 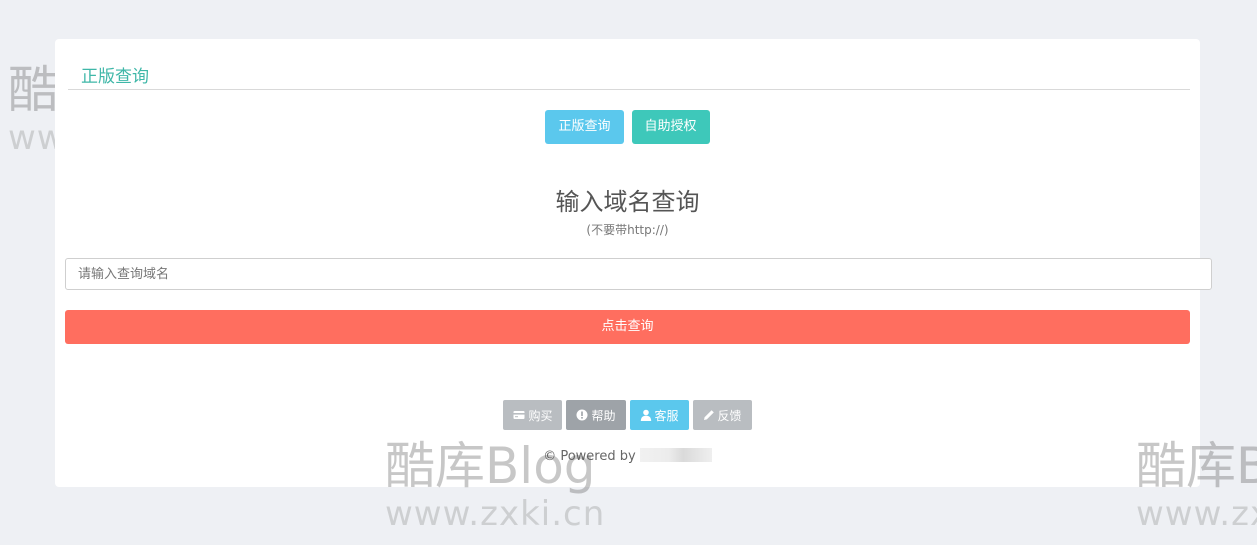 I want to click on buy-button: 购买, so click(x=533, y=415).